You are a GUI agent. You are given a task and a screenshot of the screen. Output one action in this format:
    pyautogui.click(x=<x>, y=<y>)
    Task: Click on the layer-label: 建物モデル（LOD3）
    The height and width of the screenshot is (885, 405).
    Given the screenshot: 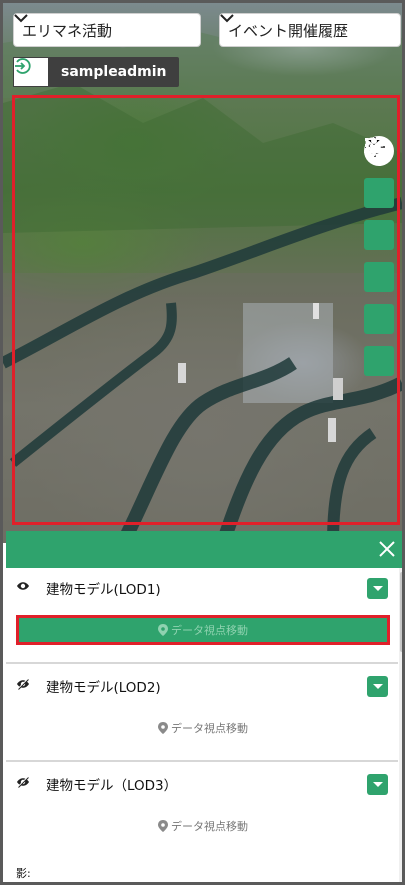 What is the action you would take?
    pyautogui.click(x=112, y=786)
    